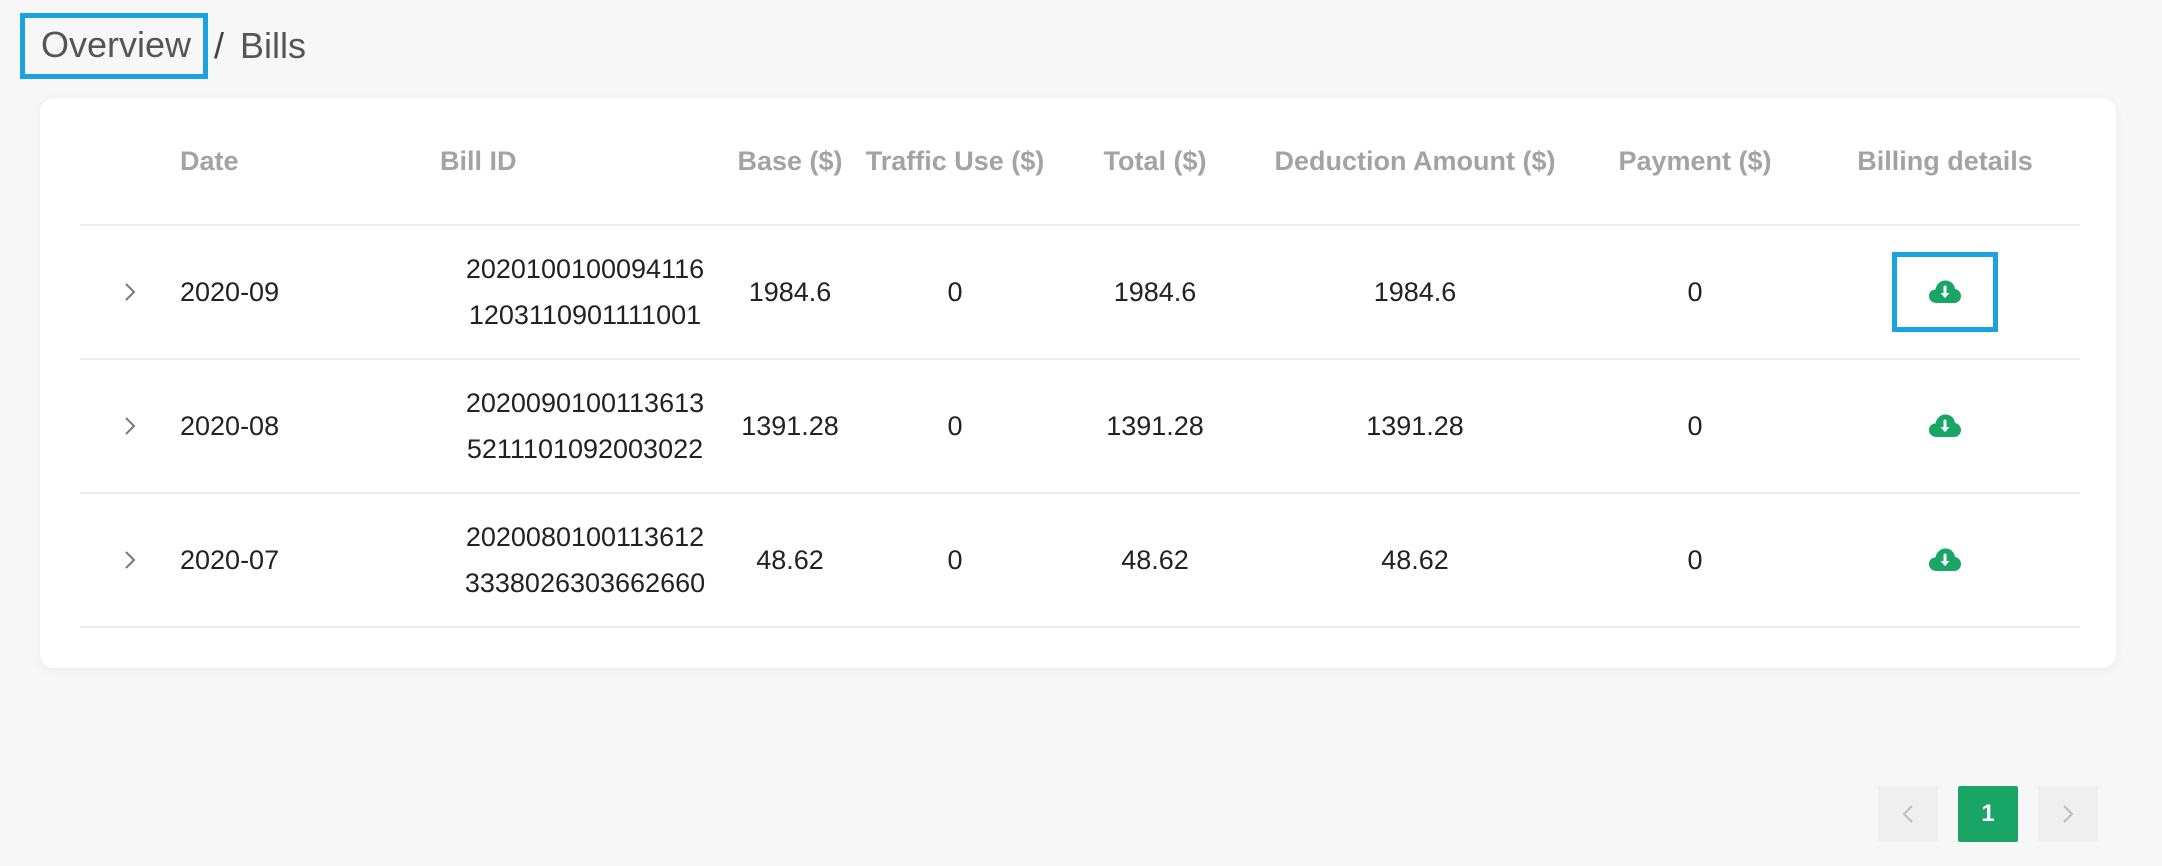 Image resolution: width=2162 pixels, height=866 pixels. Describe the element at coordinates (585, 537) in the screenshot. I see `bill-id-line1: 2020080100113612` at that location.